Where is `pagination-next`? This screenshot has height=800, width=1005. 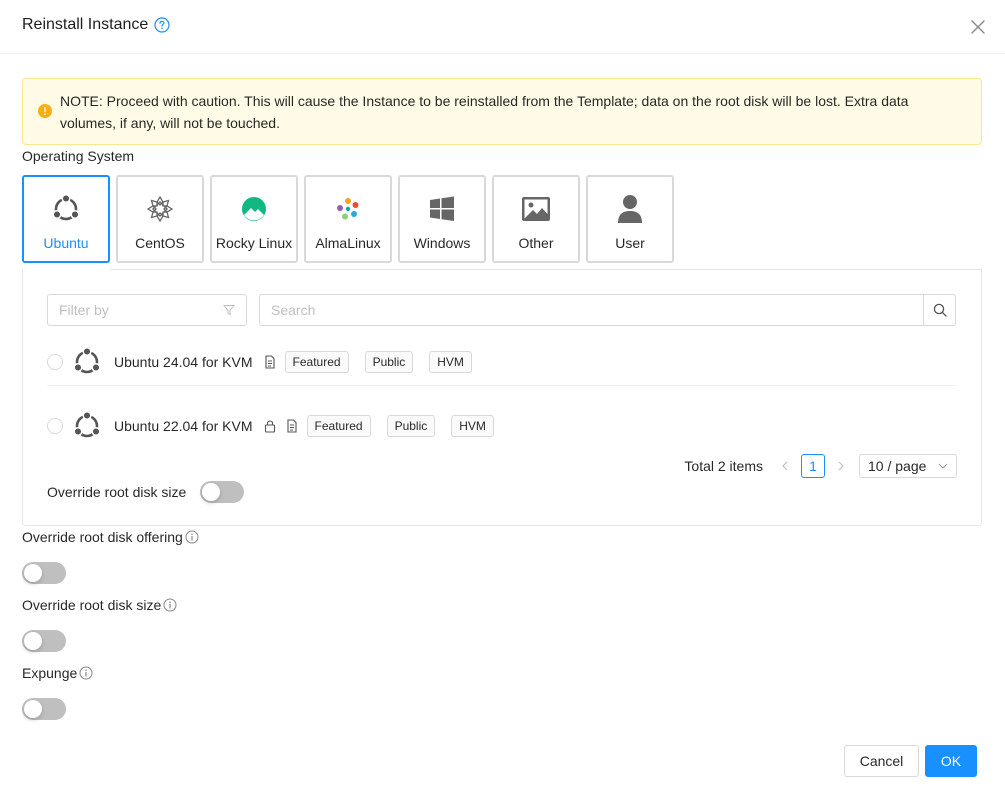 pagination-next is located at coordinates (841, 466).